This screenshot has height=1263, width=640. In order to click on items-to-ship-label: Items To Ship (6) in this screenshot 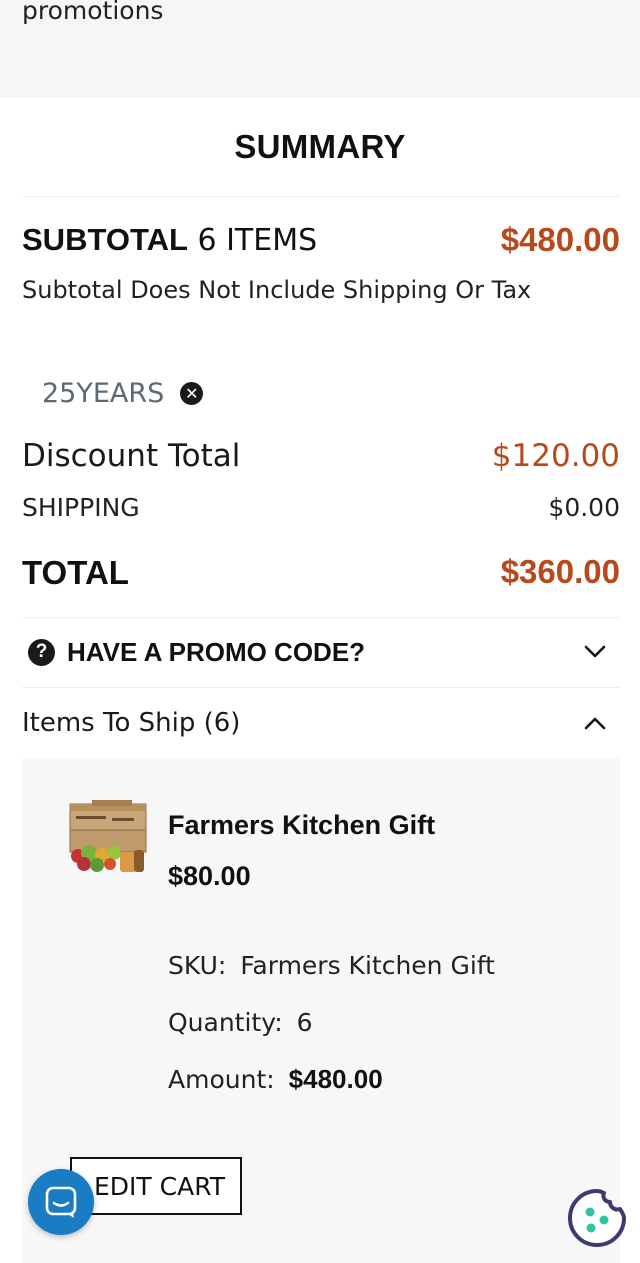, I will do `click(131, 723)`.